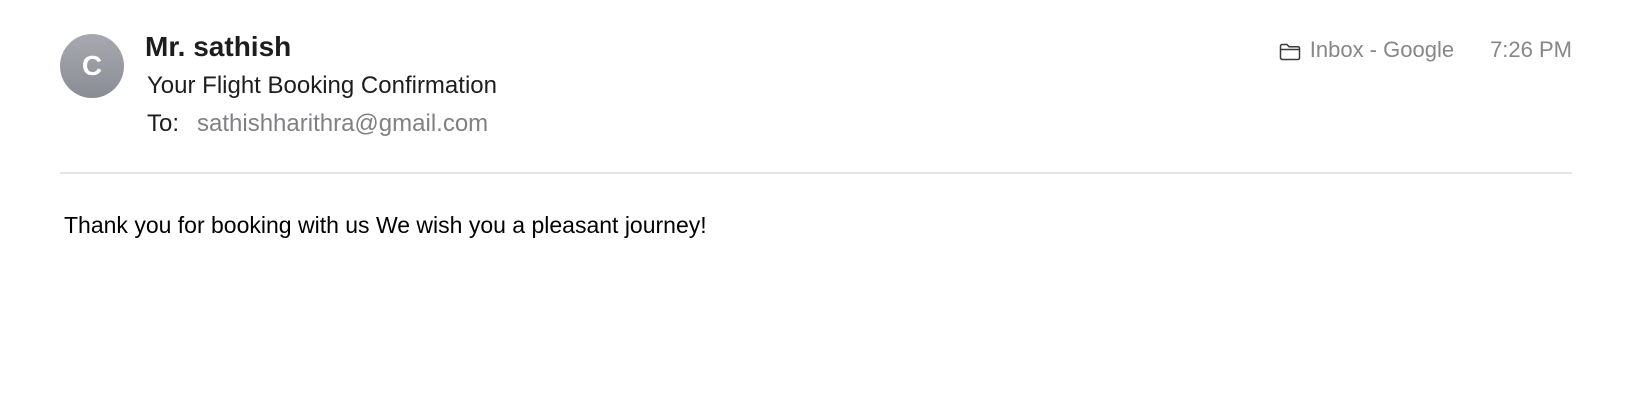 This screenshot has width=1634, height=414. Describe the element at coordinates (816, 173) in the screenshot. I see `header-divider` at that location.